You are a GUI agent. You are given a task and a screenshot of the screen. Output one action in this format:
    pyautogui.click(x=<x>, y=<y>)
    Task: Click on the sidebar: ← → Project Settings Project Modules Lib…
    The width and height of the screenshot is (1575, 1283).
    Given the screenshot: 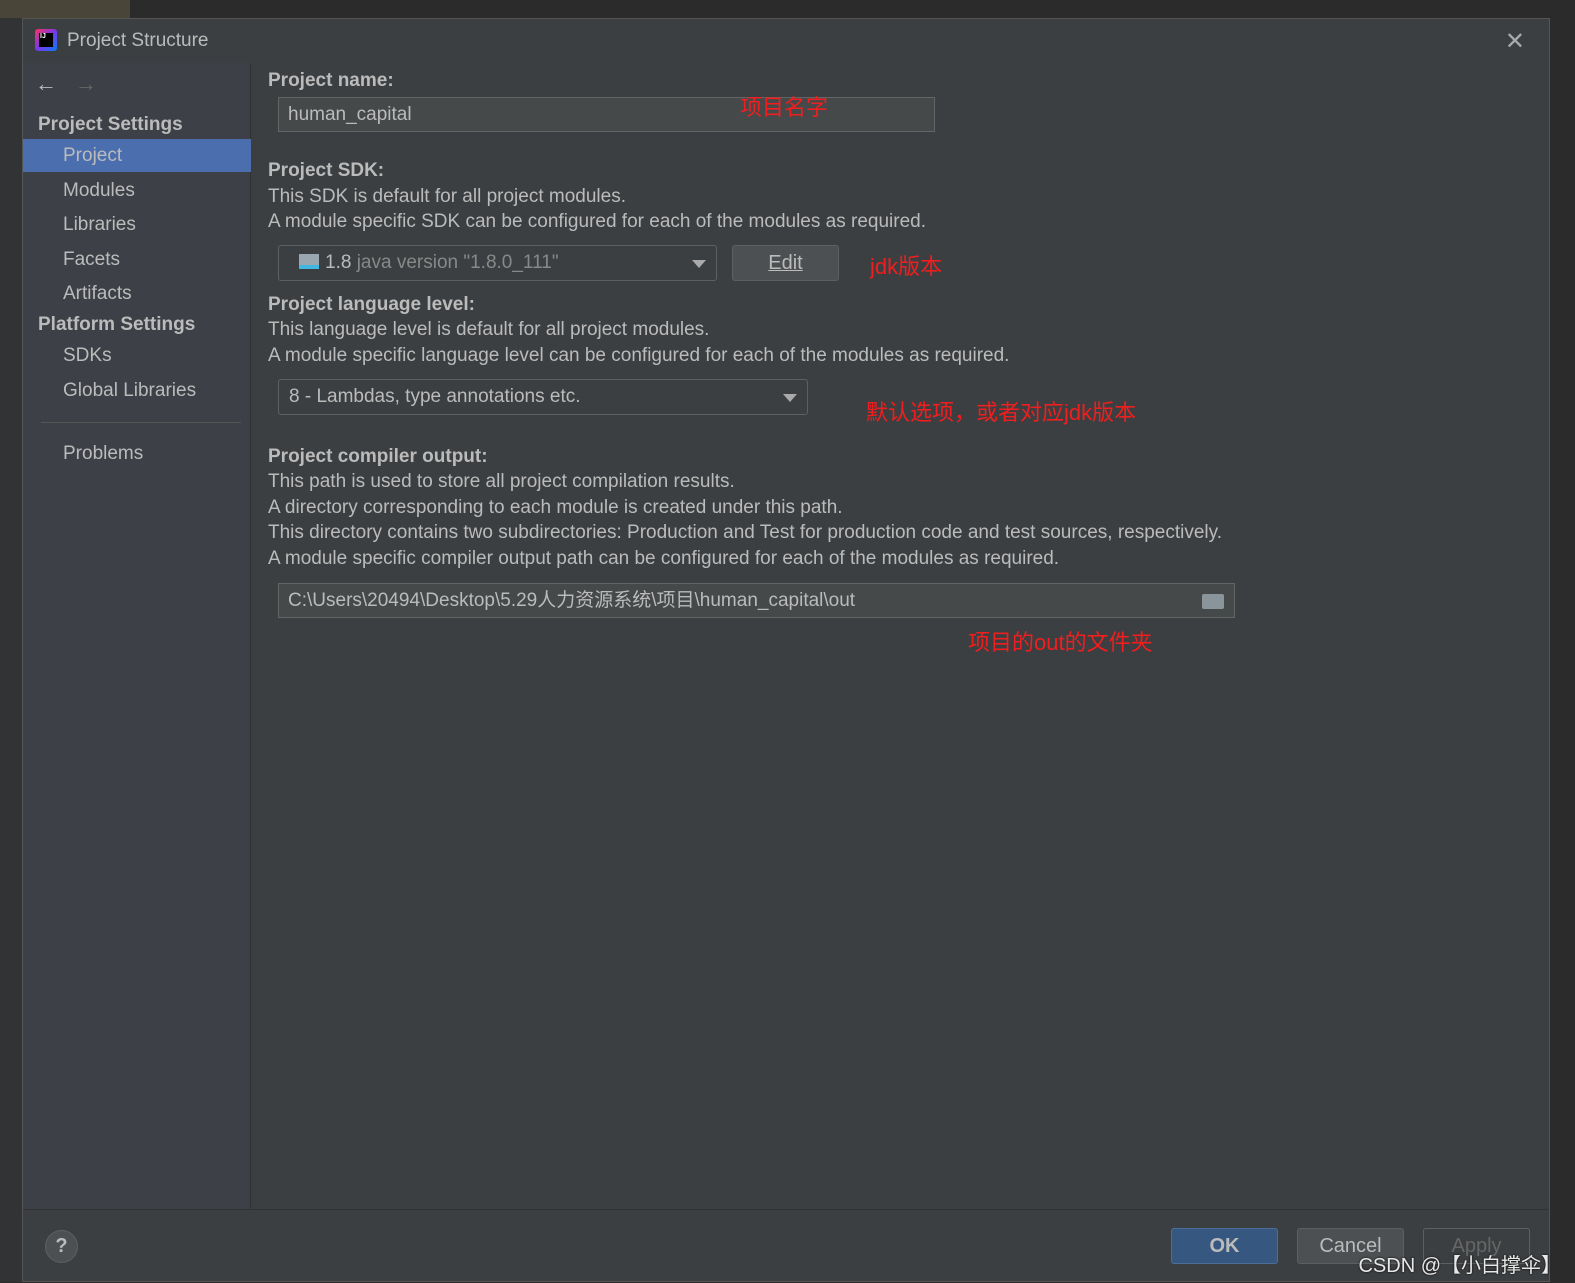 What is the action you would take?
    pyautogui.click(x=137, y=636)
    